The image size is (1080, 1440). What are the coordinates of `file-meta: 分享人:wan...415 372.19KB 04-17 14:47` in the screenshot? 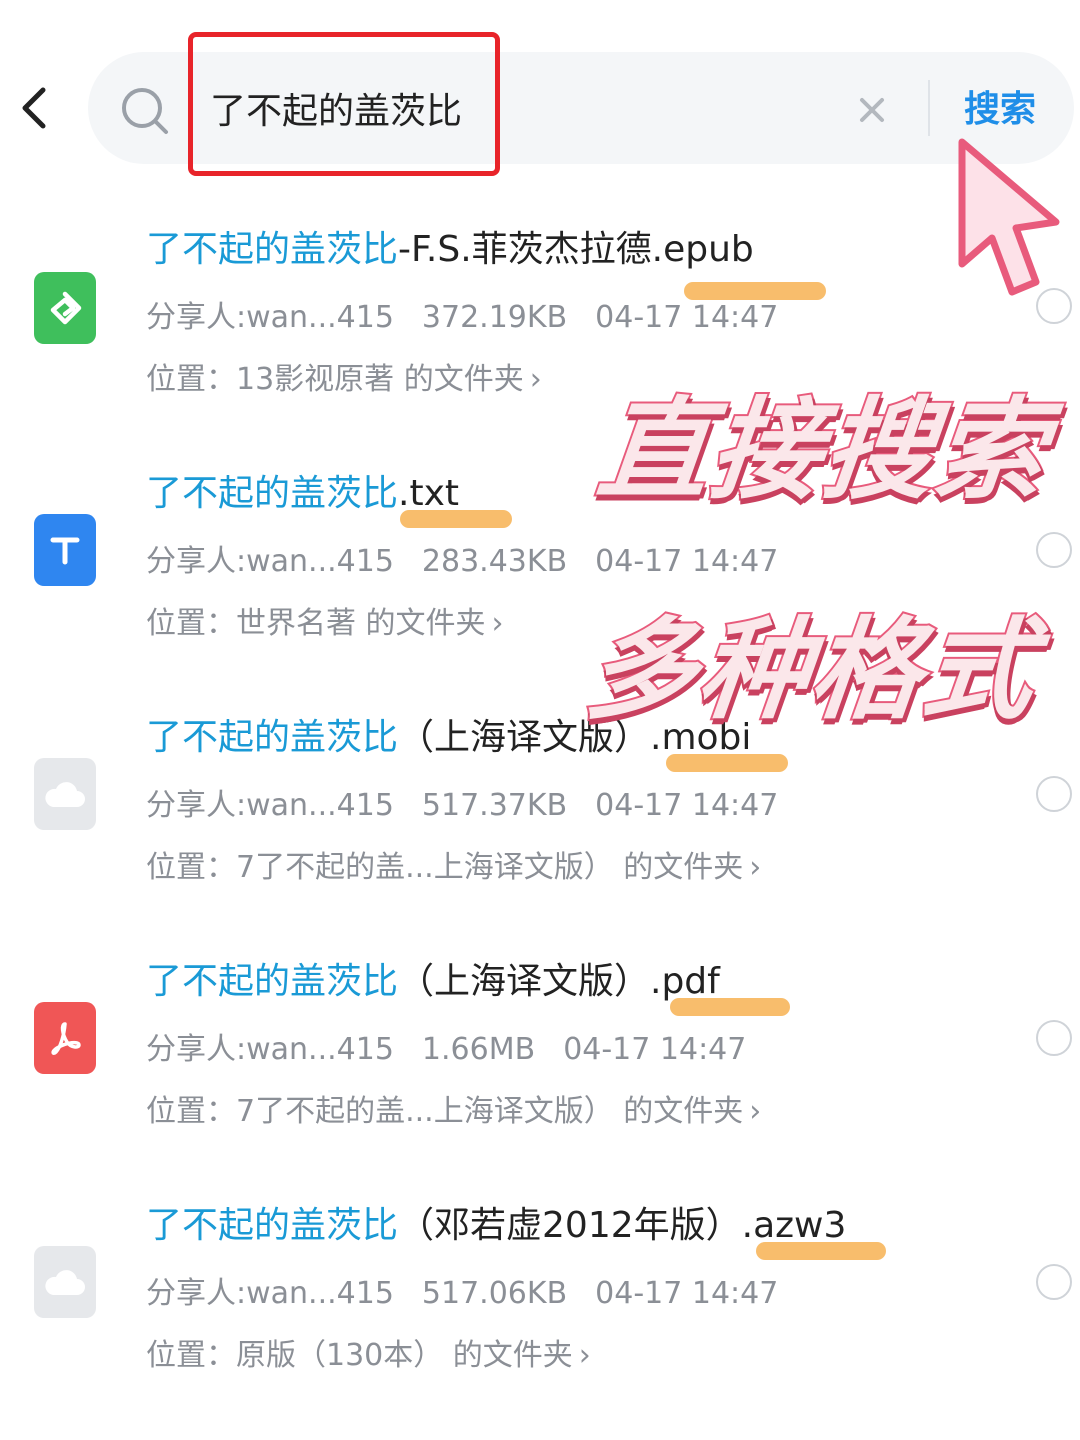 It's located at (476, 314).